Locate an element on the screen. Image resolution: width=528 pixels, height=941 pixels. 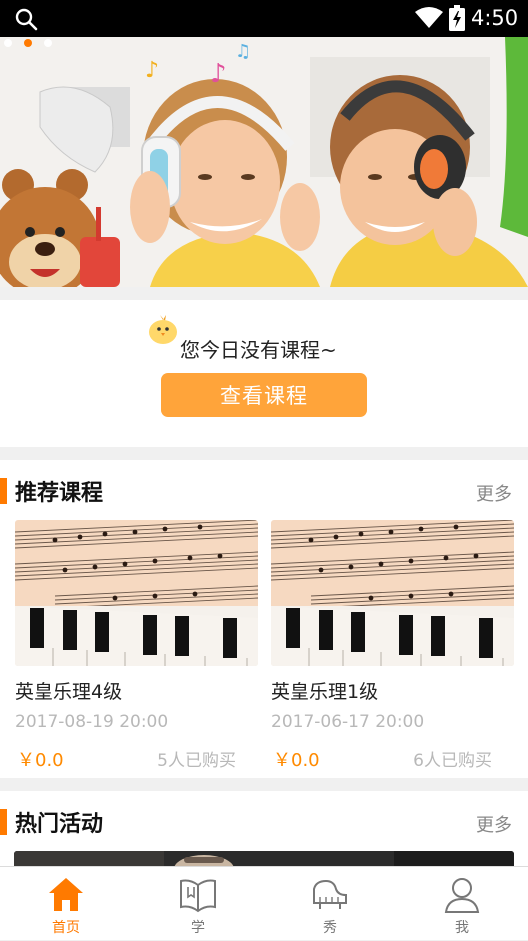
nav-label: 首页 is located at coordinates (66, 928).